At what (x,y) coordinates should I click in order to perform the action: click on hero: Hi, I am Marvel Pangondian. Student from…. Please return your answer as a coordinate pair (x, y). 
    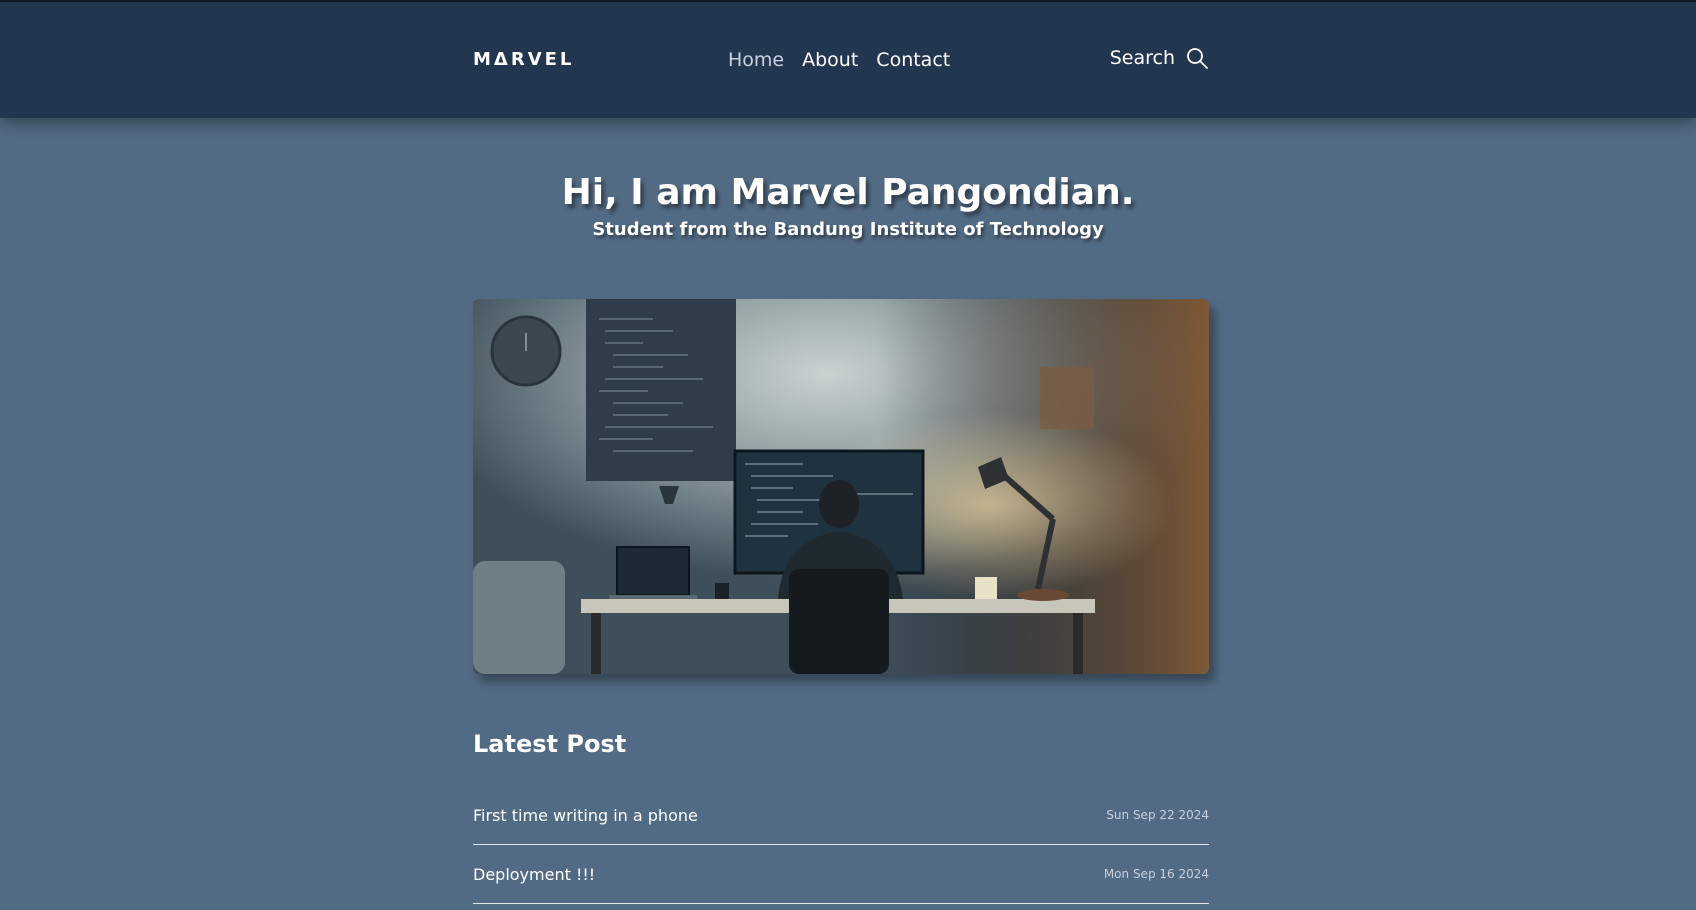
    Looking at the image, I should click on (848, 206).